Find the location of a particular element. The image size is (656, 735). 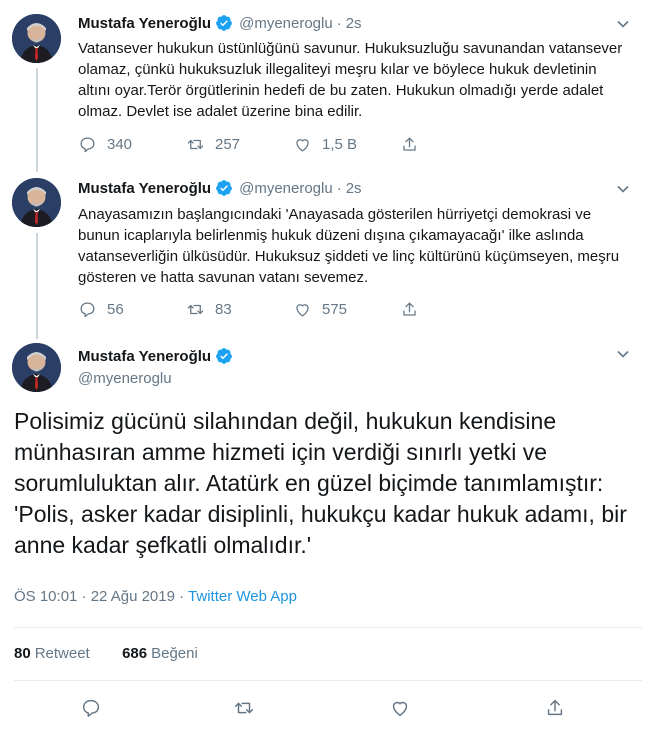

like-count: 575 is located at coordinates (335, 309).